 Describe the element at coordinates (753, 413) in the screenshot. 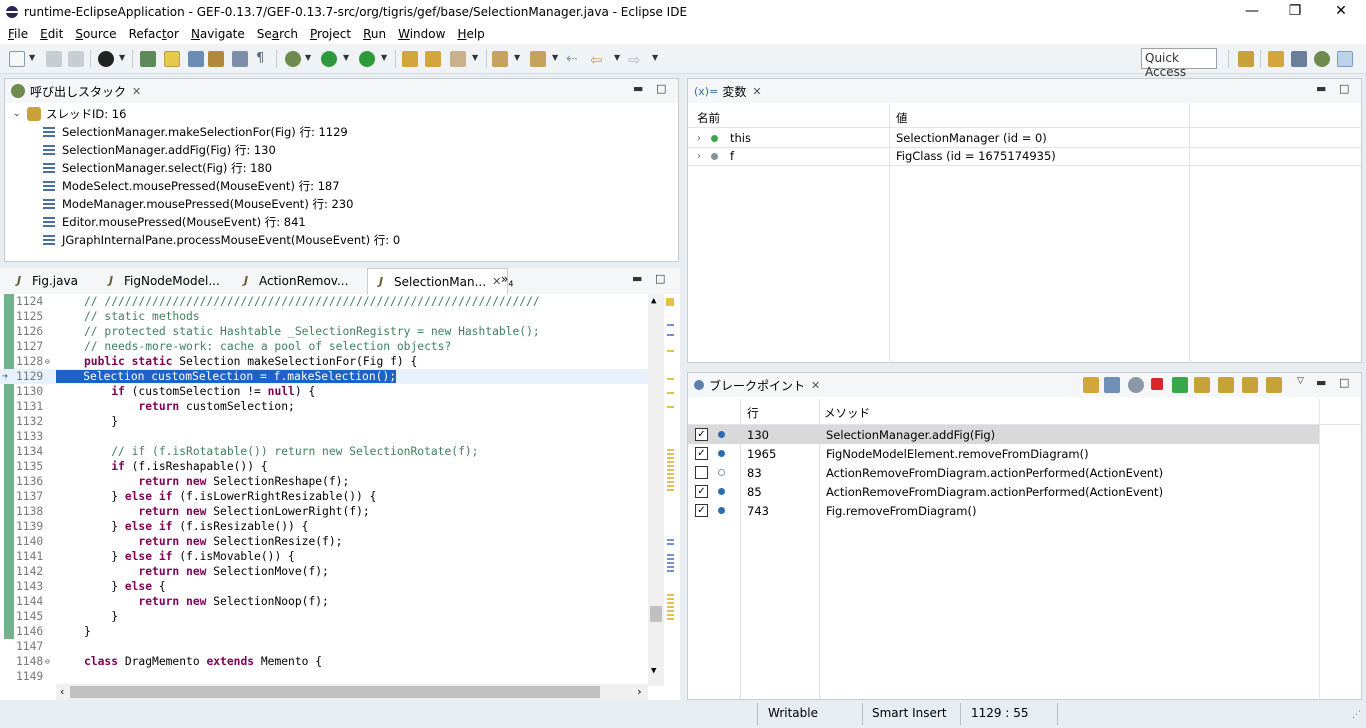

I see `column-header-line: 行` at that location.